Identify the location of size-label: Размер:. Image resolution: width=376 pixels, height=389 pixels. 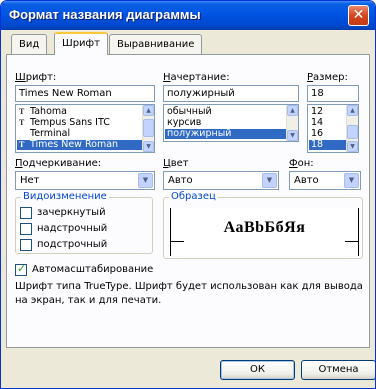
(327, 77).